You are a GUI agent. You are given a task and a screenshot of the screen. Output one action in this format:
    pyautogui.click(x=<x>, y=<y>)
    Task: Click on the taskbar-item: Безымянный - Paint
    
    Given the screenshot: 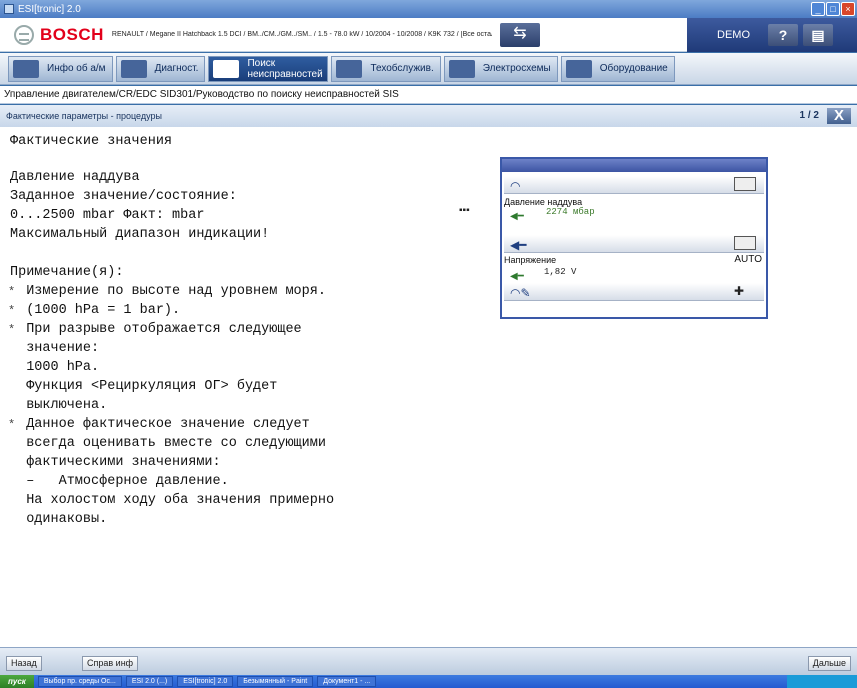 What is the action you would take?
    pyautogui.click(x=275, y=681)
    